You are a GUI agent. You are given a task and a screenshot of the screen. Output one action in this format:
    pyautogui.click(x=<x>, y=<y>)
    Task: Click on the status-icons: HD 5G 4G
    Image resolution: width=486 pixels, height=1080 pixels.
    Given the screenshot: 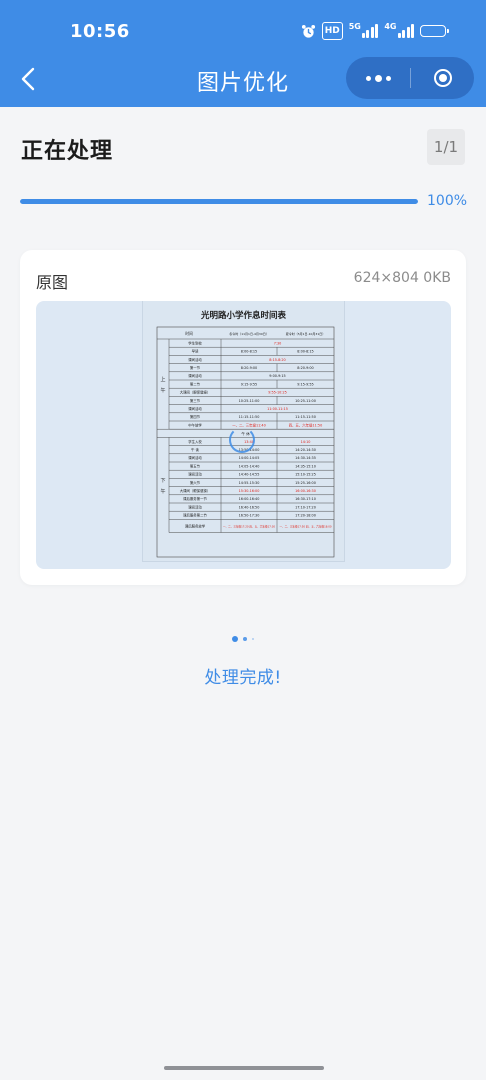 What is the action you would take?
    pyautogui.click(x=375, y=31)
    